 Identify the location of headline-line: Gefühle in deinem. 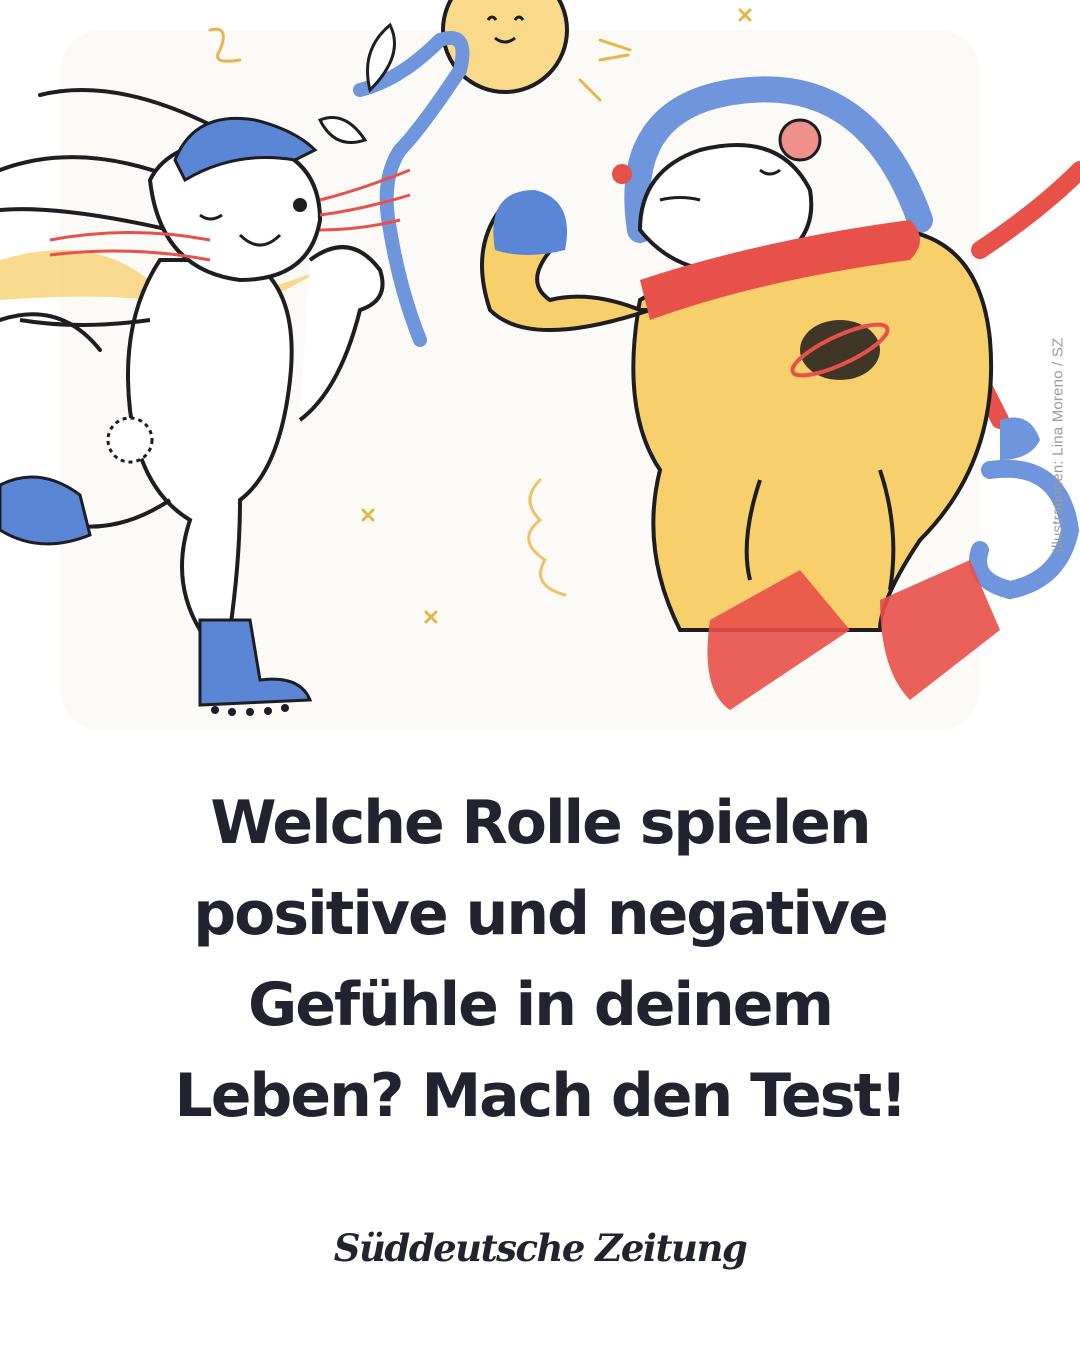
(541, 1005).